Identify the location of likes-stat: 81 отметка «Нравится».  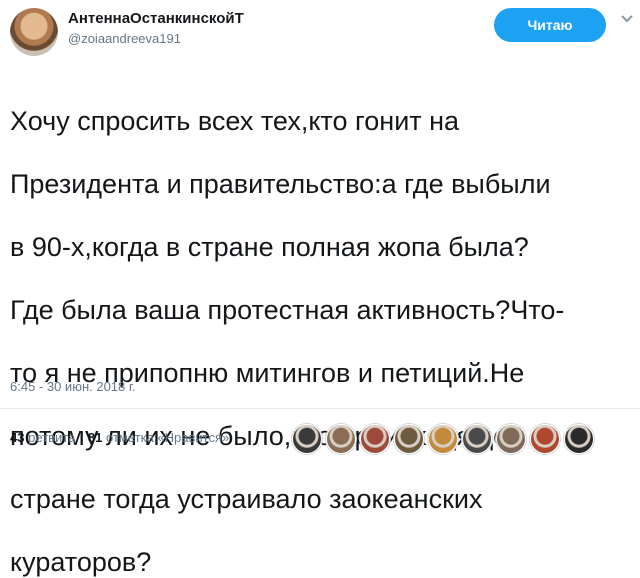
(158, 437).